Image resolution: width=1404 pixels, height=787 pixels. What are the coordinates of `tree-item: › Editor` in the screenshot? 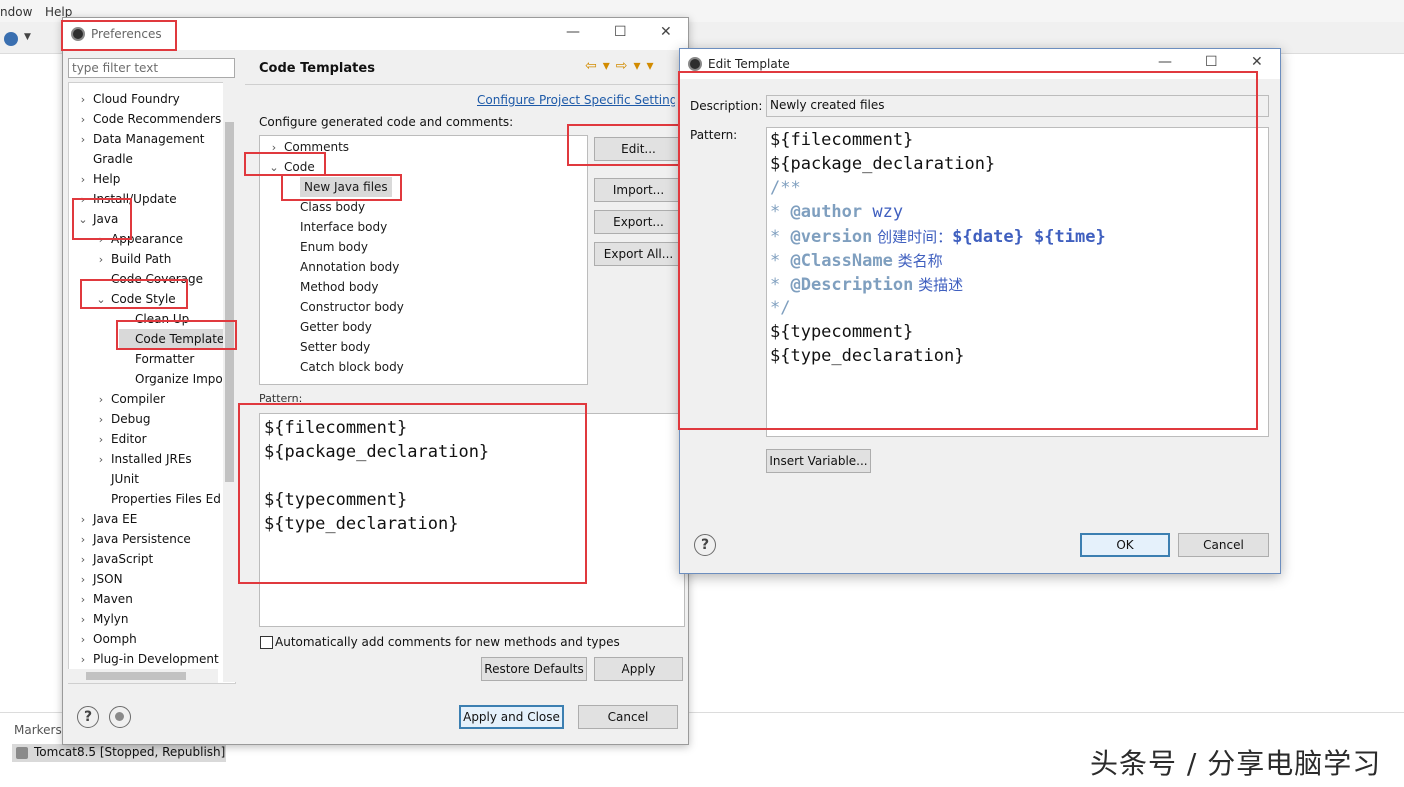 It's located at (121, 439).